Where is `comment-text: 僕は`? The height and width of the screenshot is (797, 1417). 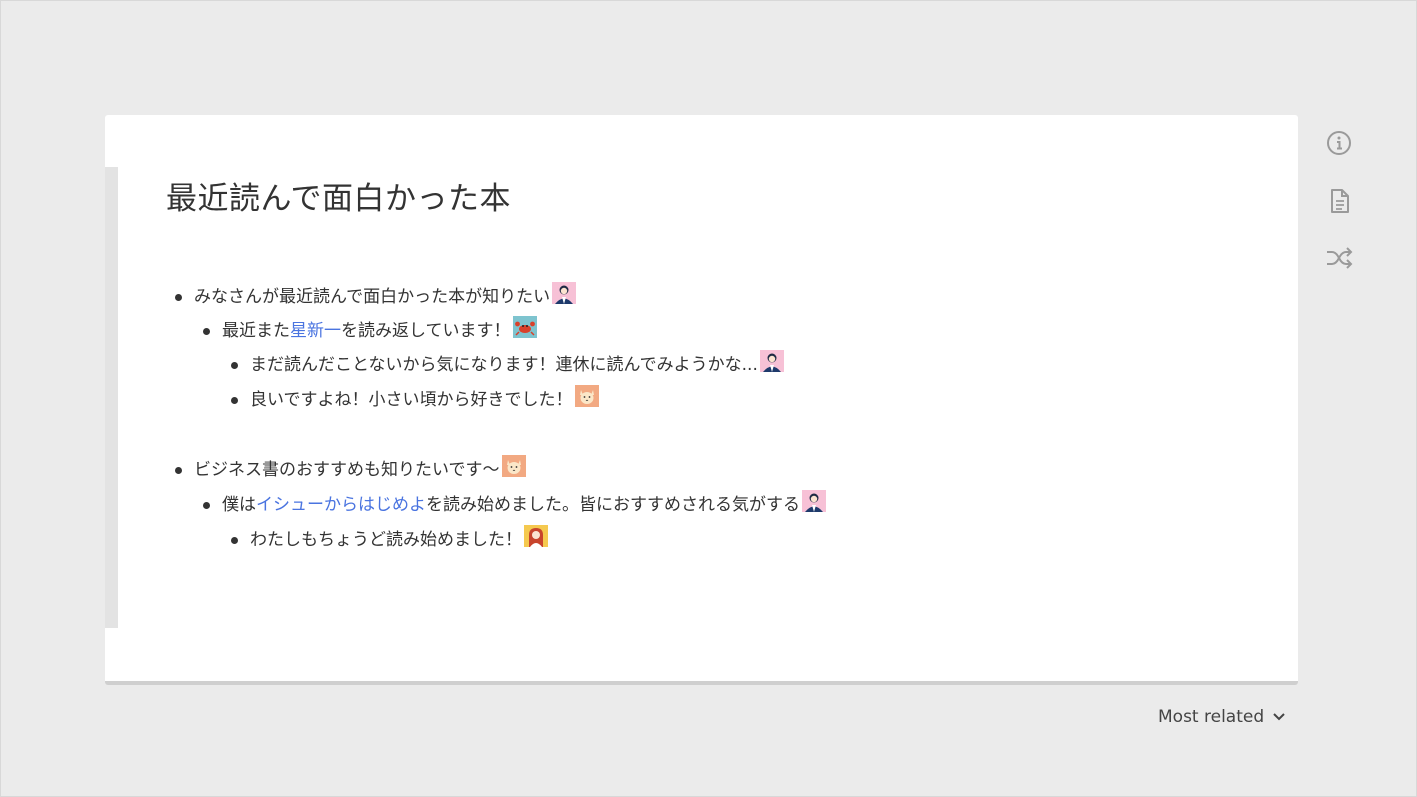
comment-text: 僕は is located at coordinates (239, 505).